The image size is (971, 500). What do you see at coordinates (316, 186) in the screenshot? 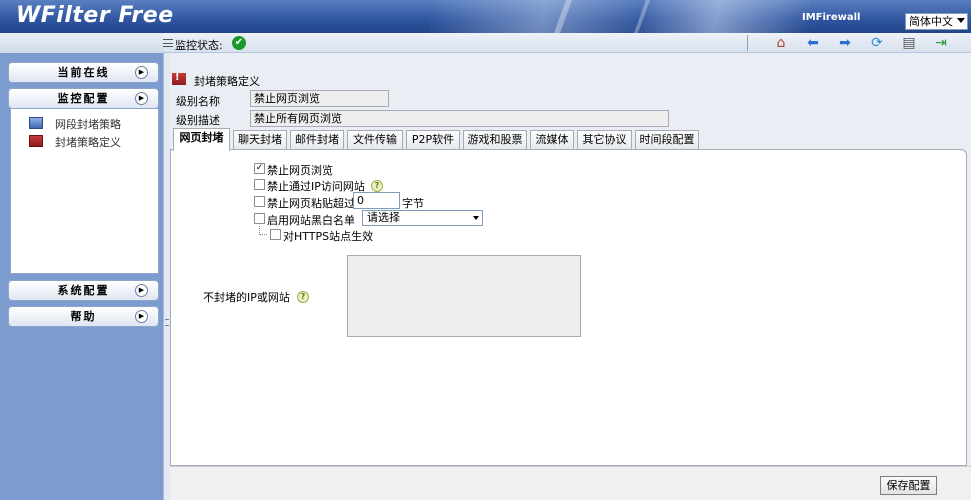
I see `block-ip-label: 禁止通过IP访问网站` at bounding box center [316, 186].